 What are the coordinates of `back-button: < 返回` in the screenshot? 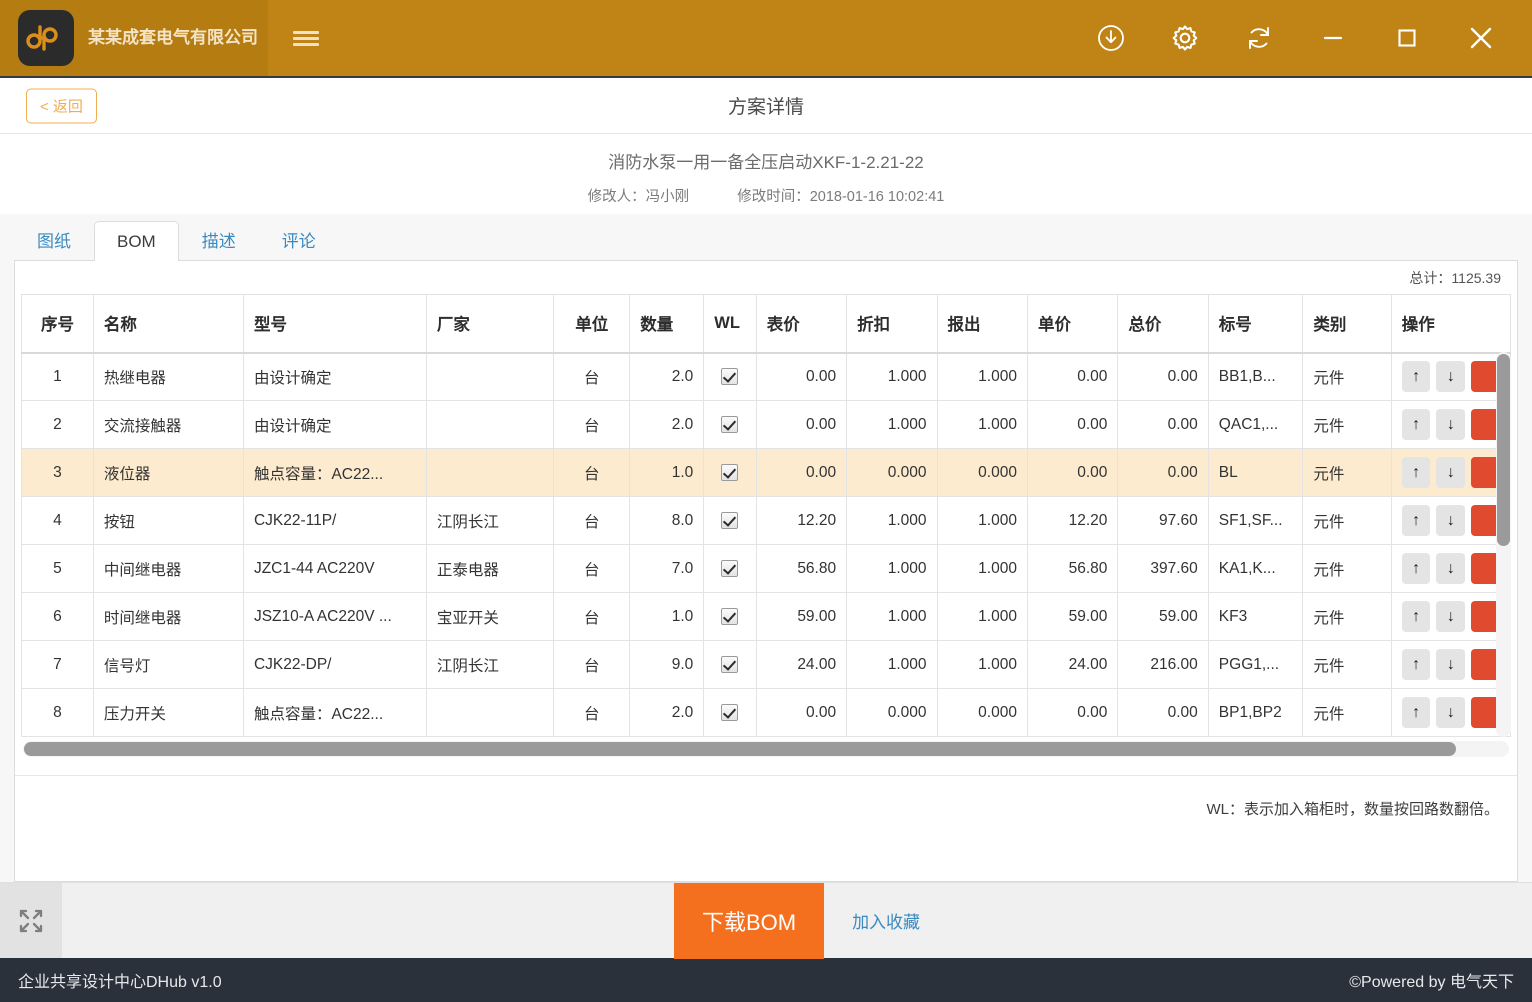 It's located at (61, 105).